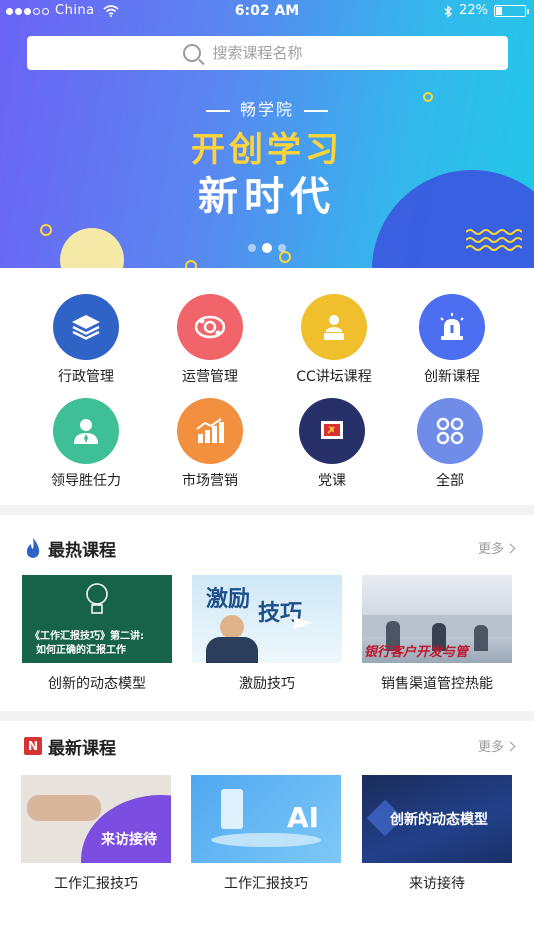  Describe the element at coordinates (437, 884) in the screenshot. I see `course-title: 来访接待` at that location.